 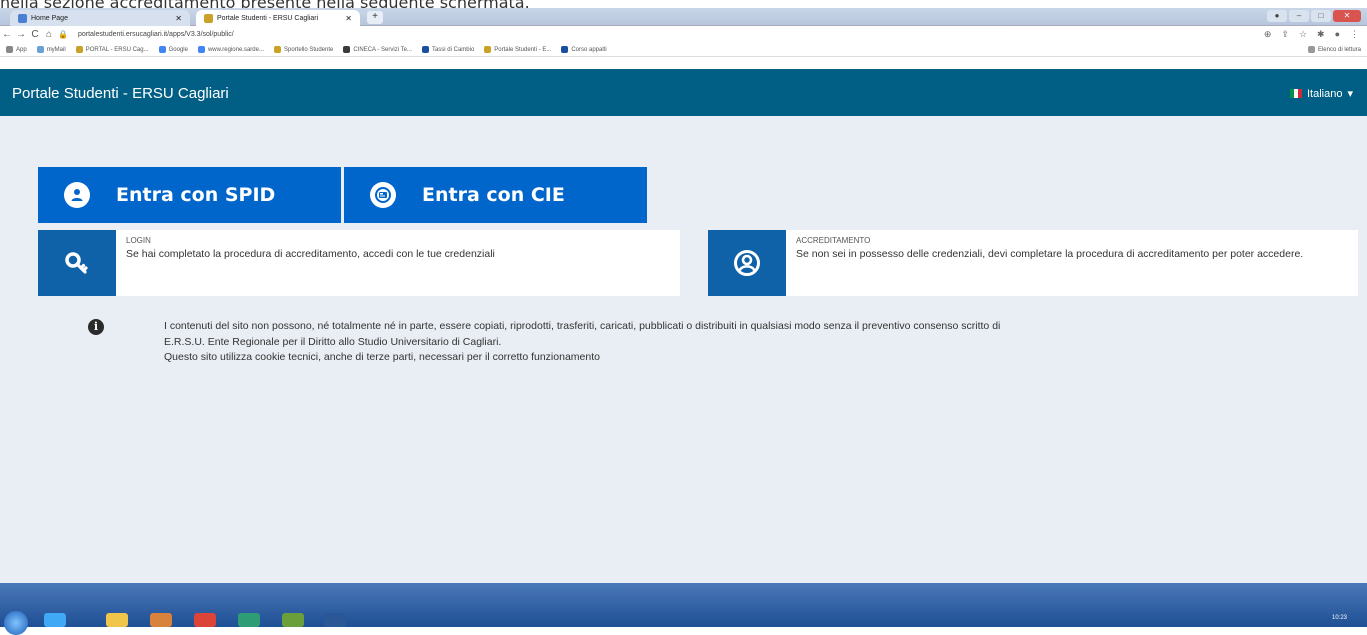 I want to click on info-icon: i, so click(x=96, y=327).